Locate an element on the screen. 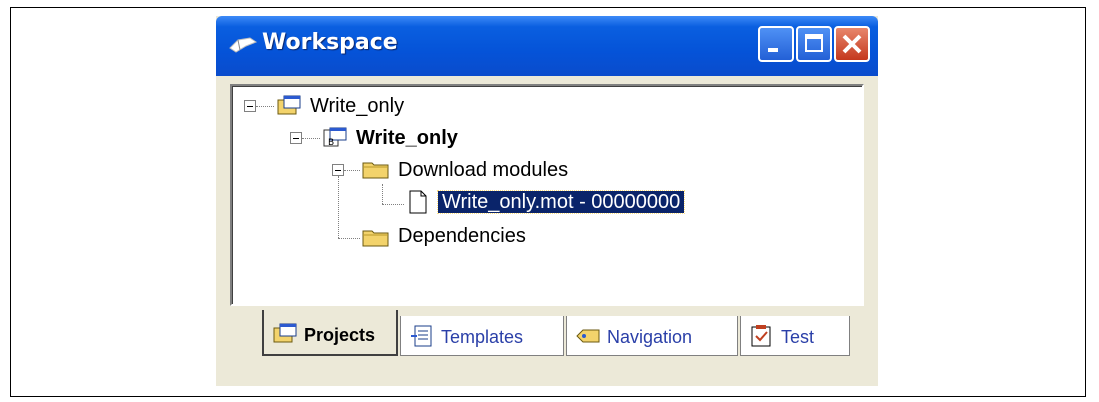 The height and width of the screenshot is (402, 1099). tree-item-project: Write_only is located at coordinates (407, 138).